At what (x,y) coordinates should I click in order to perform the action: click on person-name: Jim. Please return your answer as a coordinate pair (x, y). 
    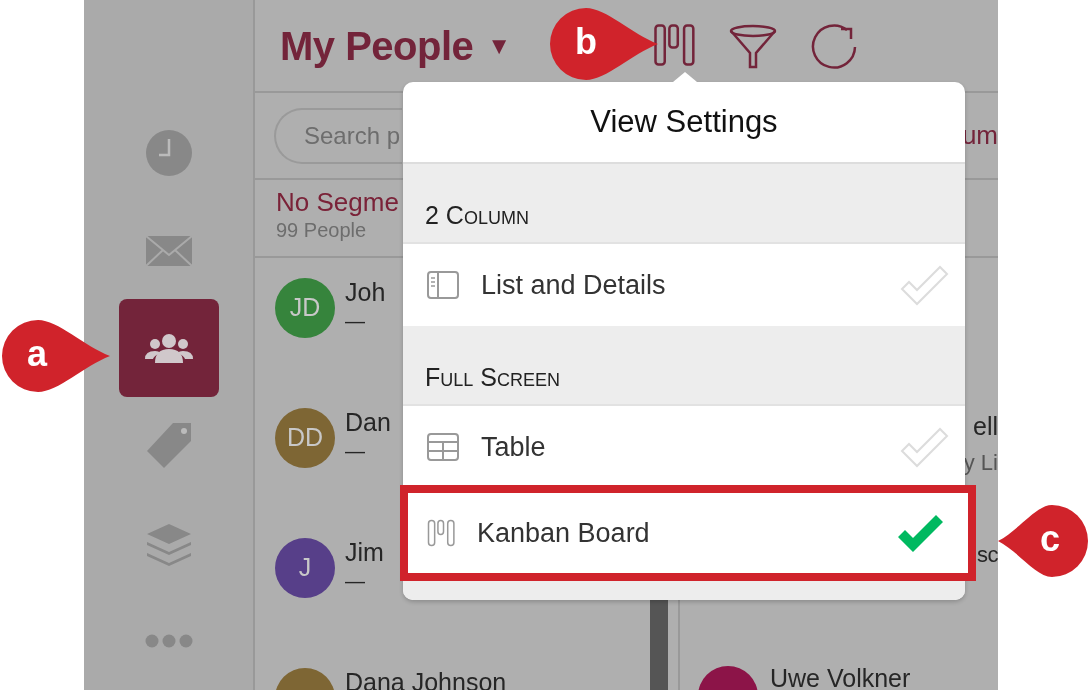
    Looking at the image, I should click on (364, 552).